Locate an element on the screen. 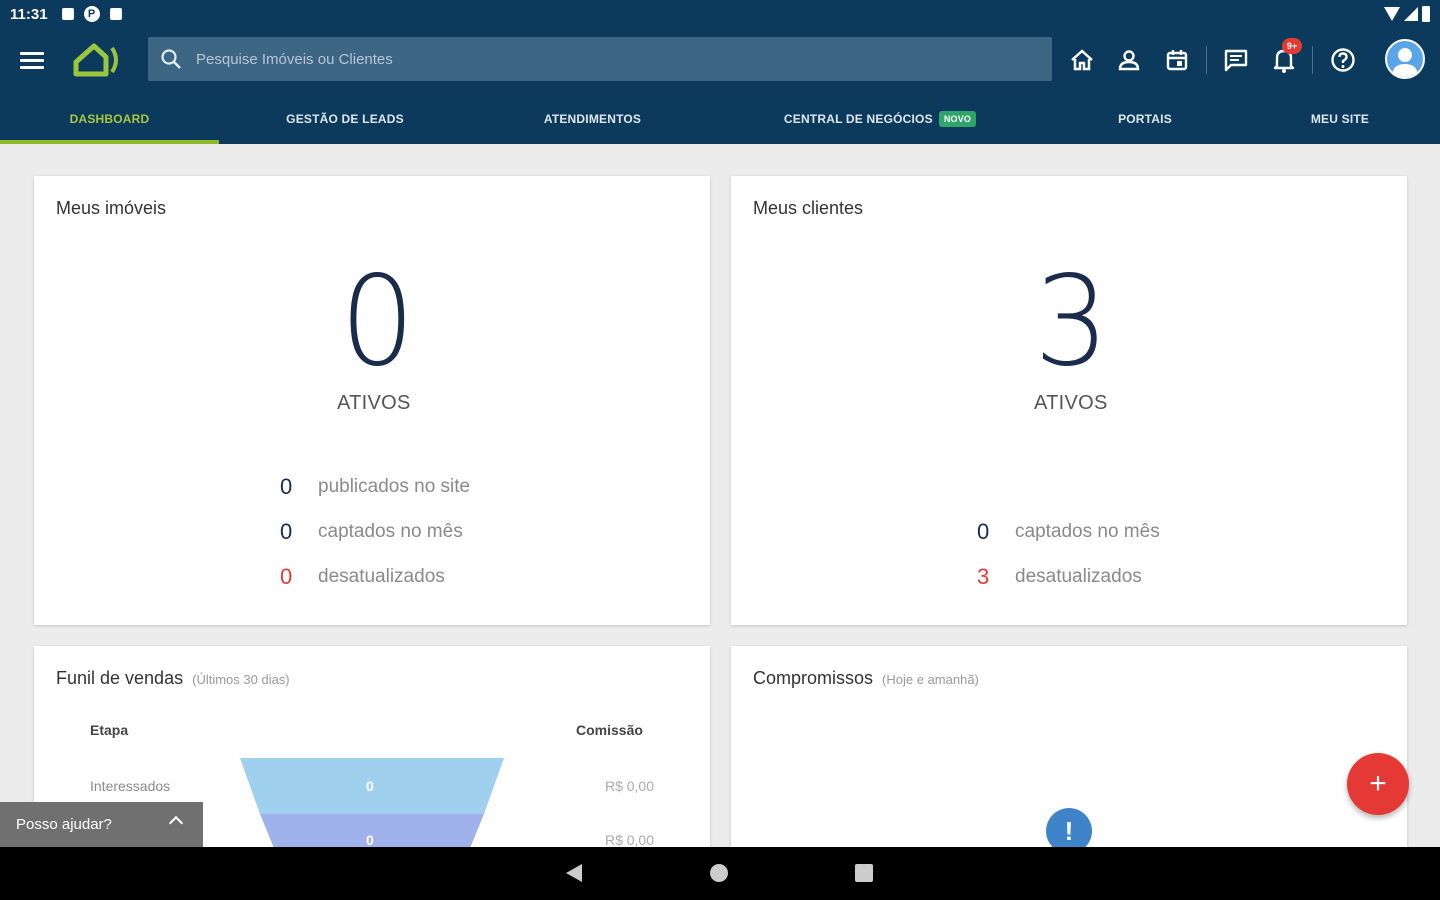 The height and width of the screenshot is (900, 1440). clientes-count: 3 is located at coordinates (1072, 321).